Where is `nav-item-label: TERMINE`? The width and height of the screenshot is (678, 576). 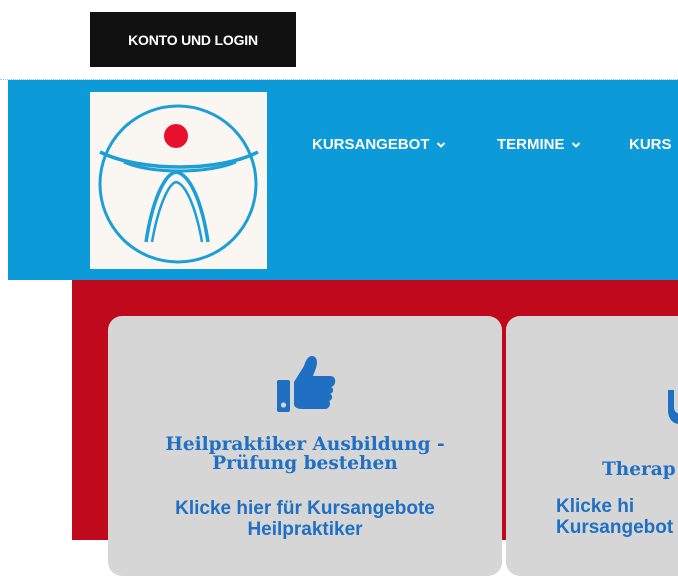 nav-item-label: TERMINE is located at coordinates (531, 144).